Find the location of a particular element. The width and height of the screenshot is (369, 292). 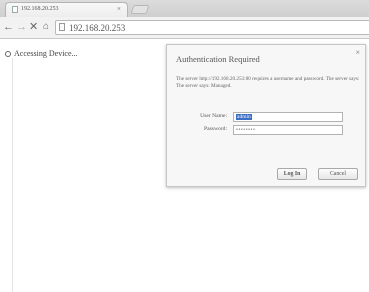

address-url: 192.168.20.253 is located at coordinates (97, 28).